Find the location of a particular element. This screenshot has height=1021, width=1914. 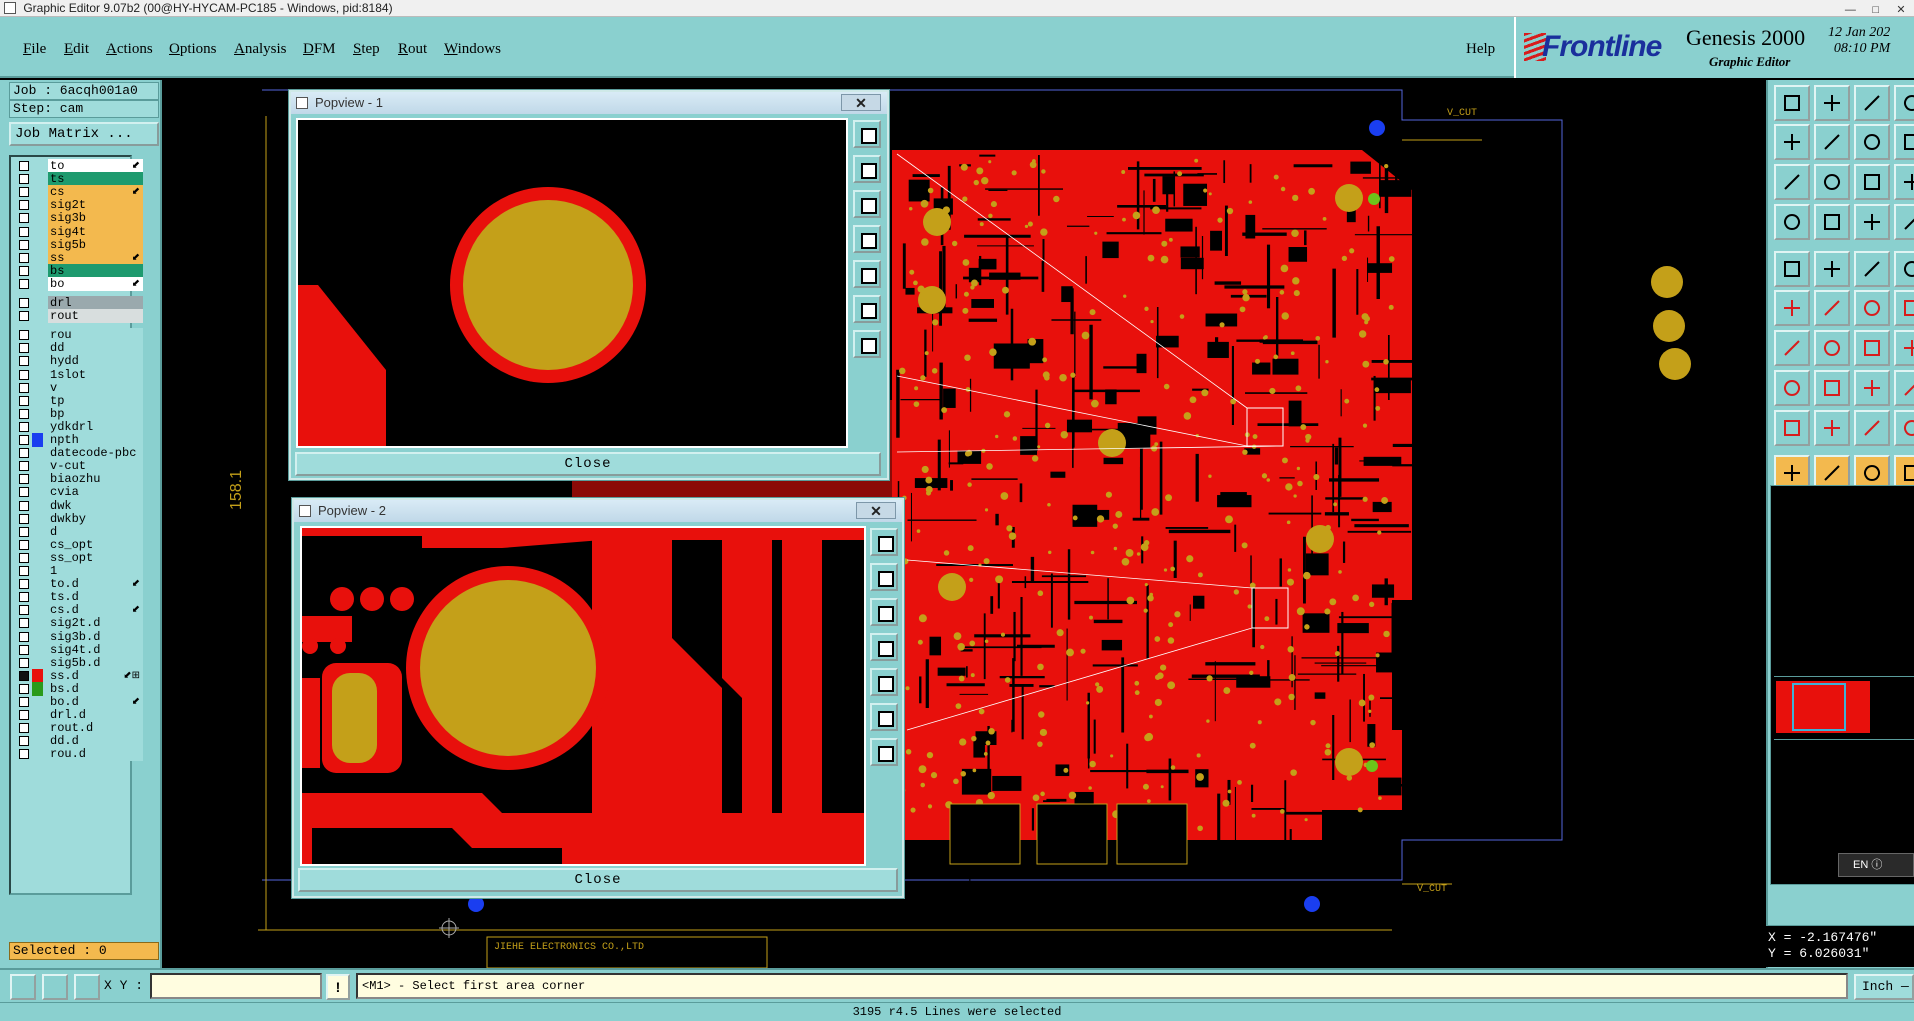

menu-analysis: Analysis is located at coordinates (260, 49).